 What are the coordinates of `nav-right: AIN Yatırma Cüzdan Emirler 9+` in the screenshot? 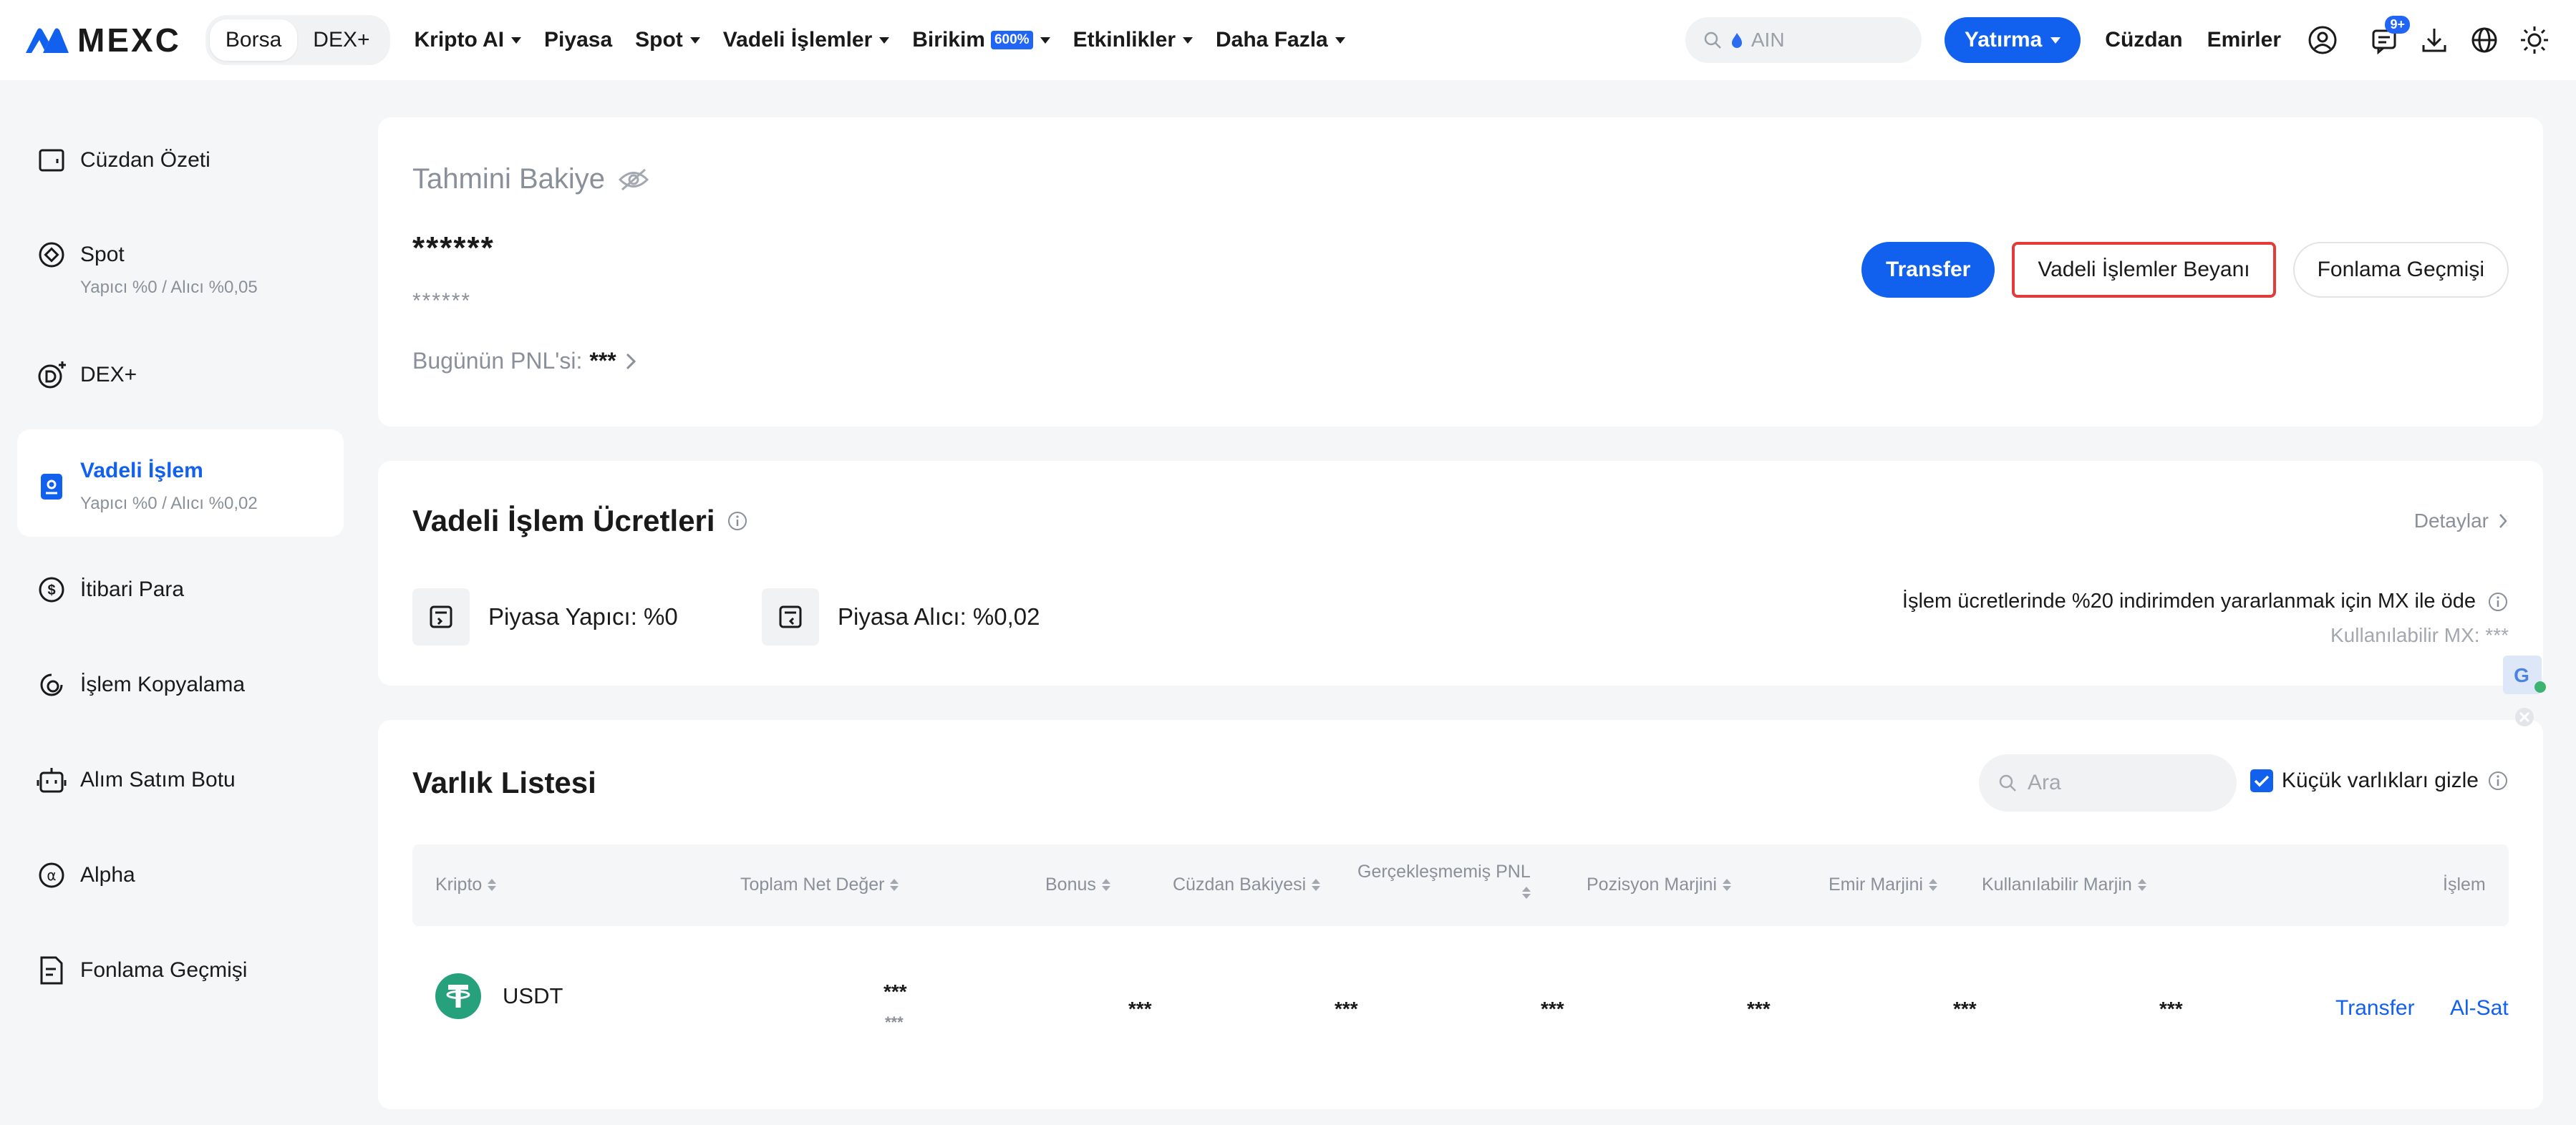 It's located at (2118, 39).